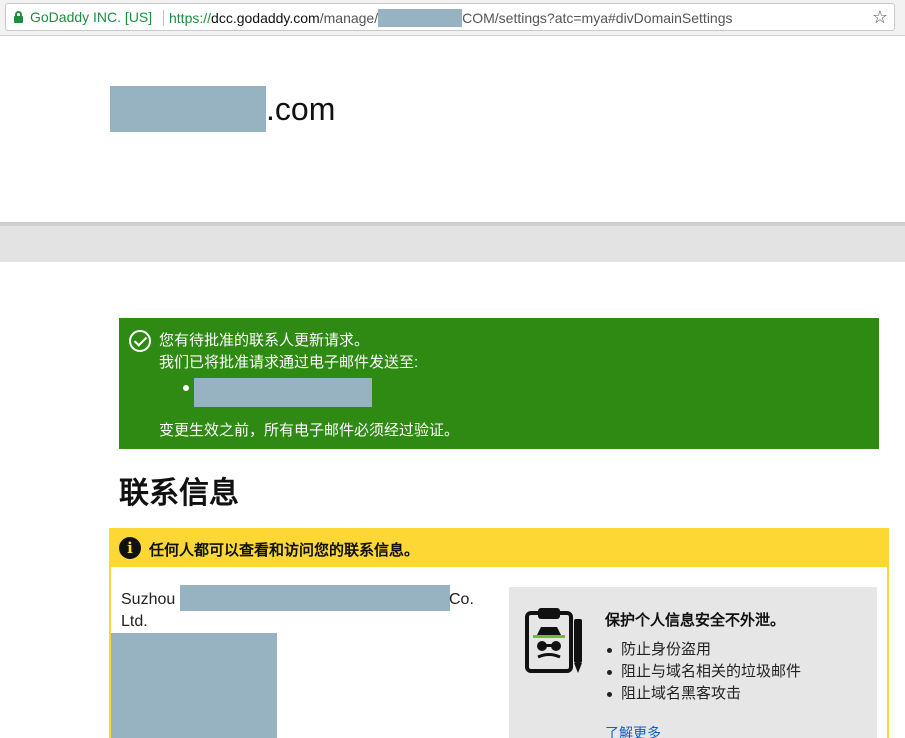  I want to click on redacted-address, so click(194, 685).